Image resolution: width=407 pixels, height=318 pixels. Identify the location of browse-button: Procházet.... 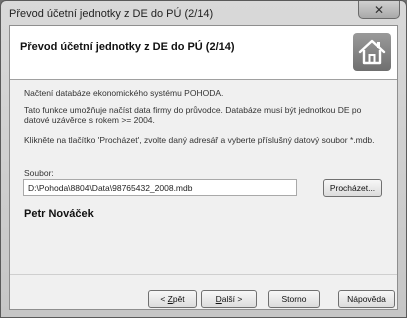
(352, 188).